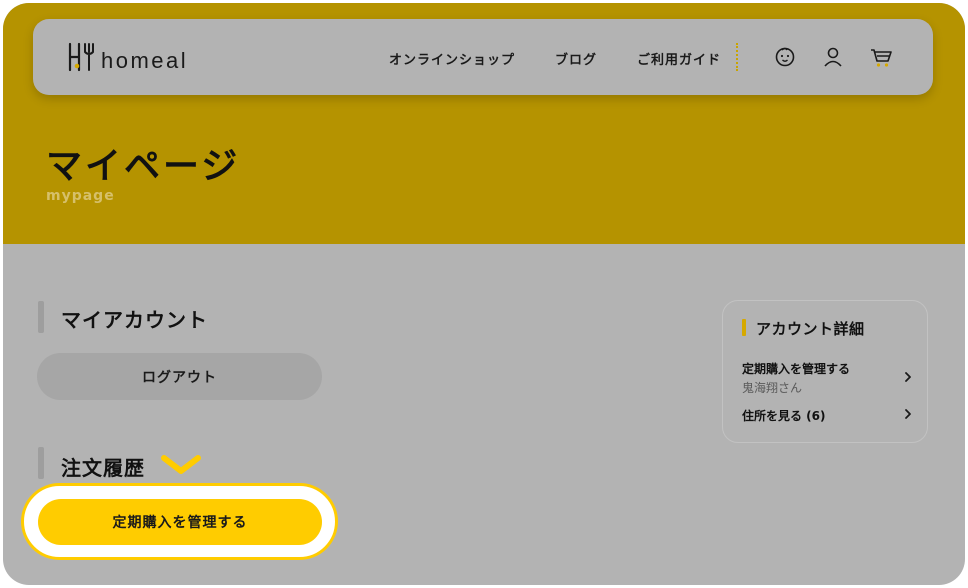 The width and height of the screenshot is (968, 588). What do you see at coordinates (744, 327) in the screenshot?
I see `account-details-accent-bar` at bounding box center [744, 327].